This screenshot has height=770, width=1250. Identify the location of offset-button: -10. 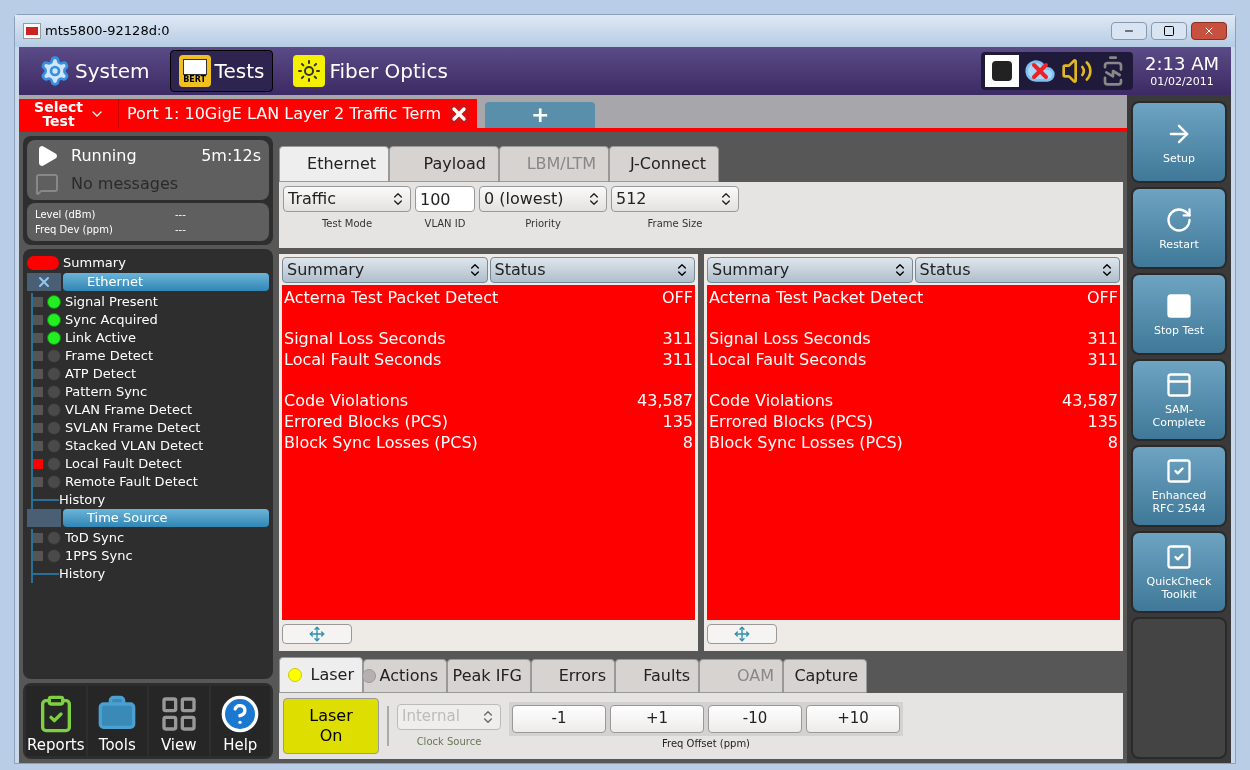
(755, 718).